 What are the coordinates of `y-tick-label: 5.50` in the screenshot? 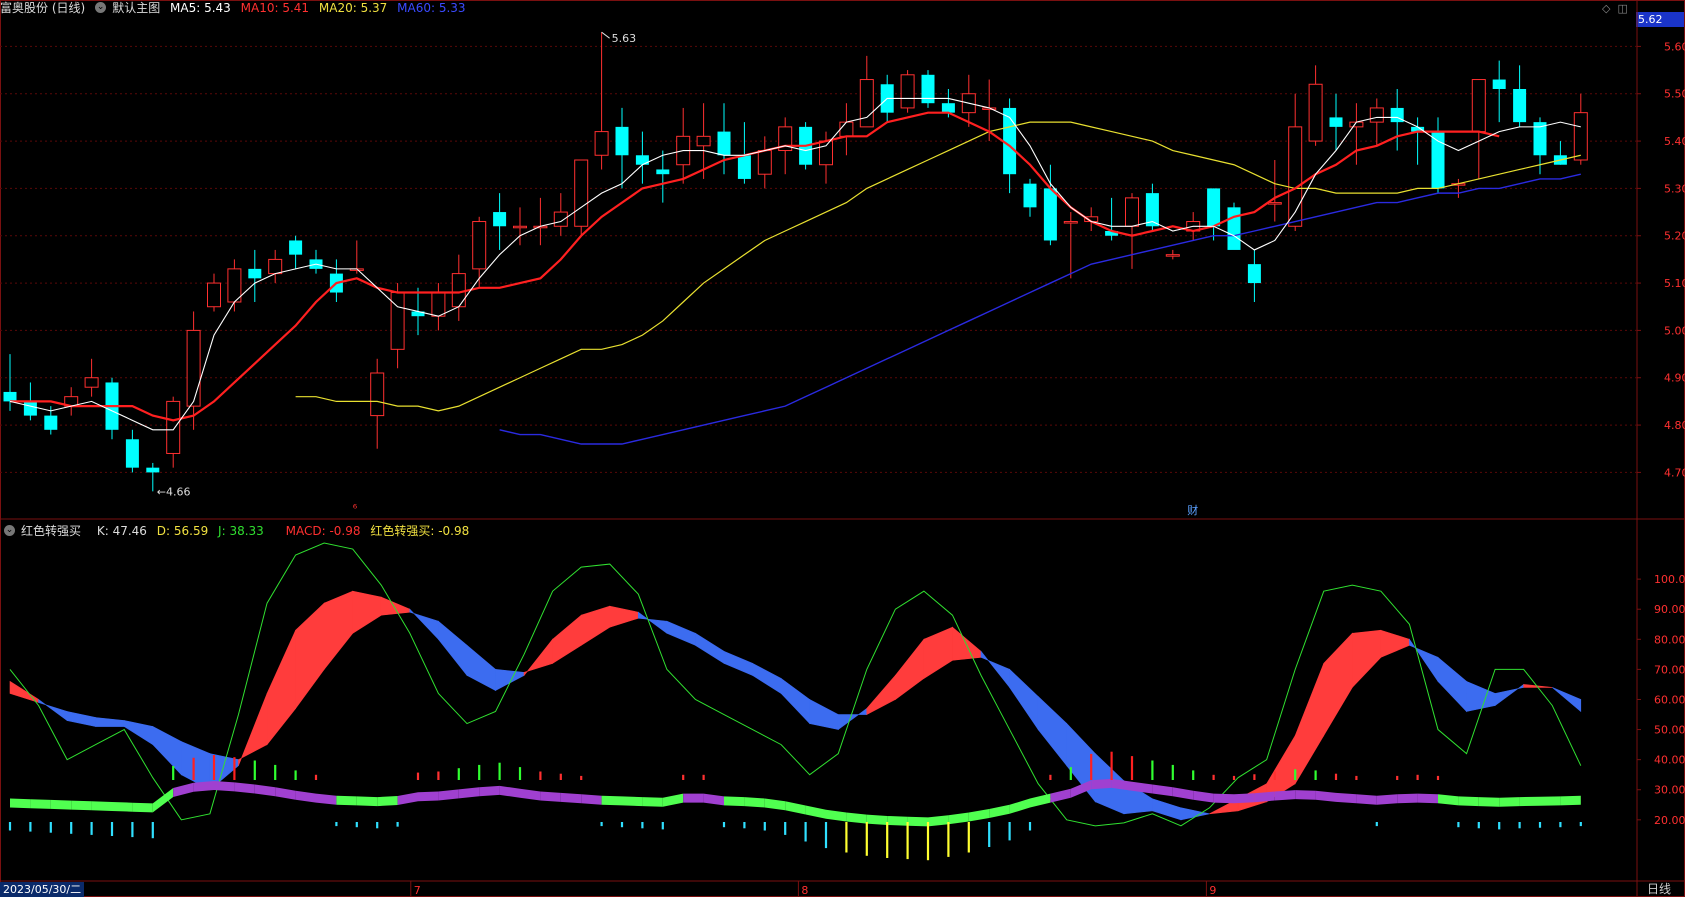 It's located at (1674, 94).